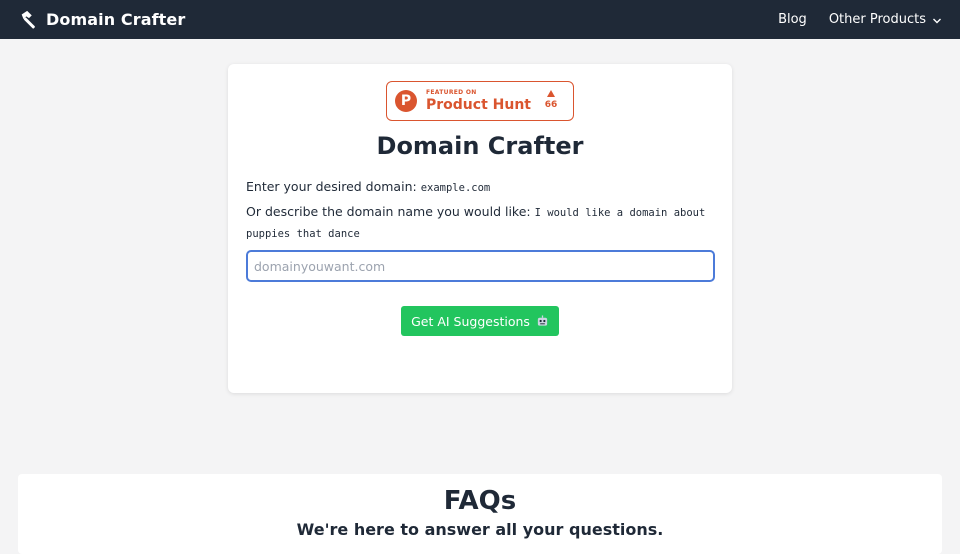 This screenshot has width=960, height=554. What do you see at coordinates (406, 101) in the screenshot?
I see `product-hunt-logo-icon: P` at bounding box center [406, 101].